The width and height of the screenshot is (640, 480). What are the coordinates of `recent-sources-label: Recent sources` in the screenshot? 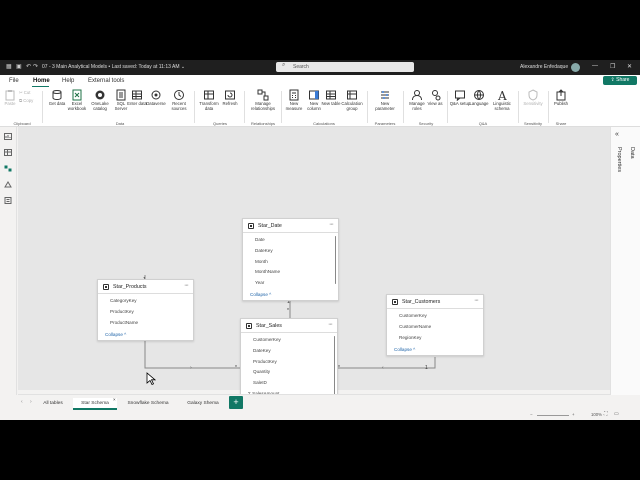 It's located at (179, 106).